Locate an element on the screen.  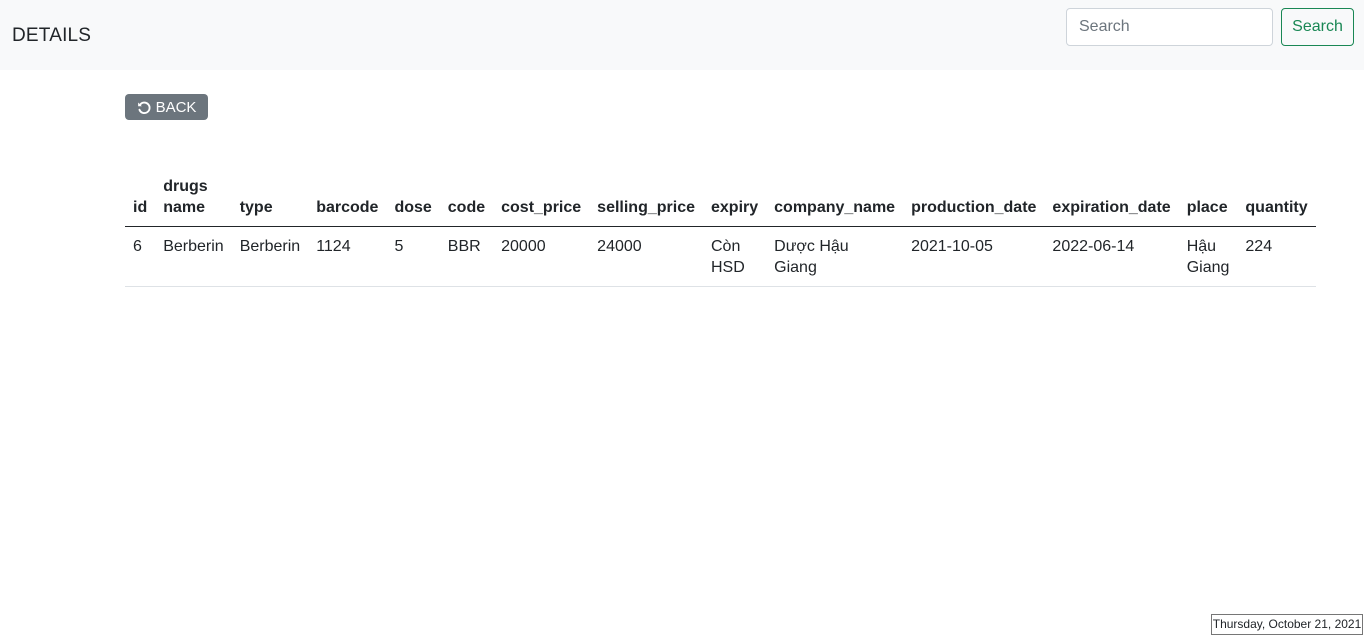
cell-place: Hậu Giang is located at coordinates (1208, 256).